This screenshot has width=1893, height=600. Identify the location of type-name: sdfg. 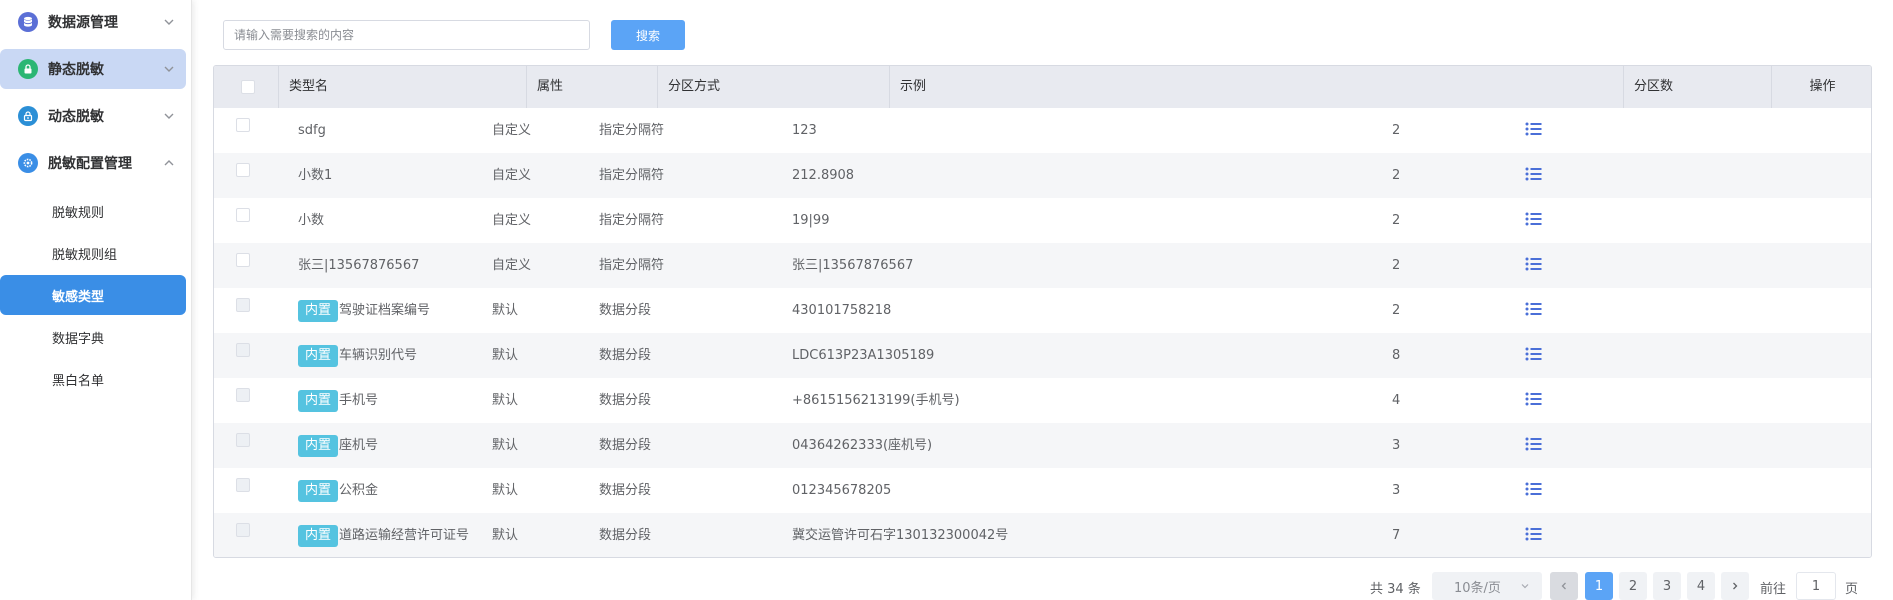
(312, 130).